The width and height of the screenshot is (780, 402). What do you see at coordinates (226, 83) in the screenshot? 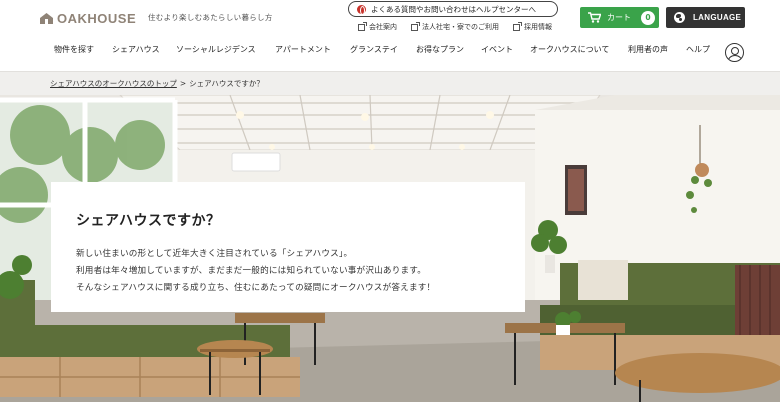
I see `breadcrumb-current: シェアハウスですか？` at bounding box center [226, 83].